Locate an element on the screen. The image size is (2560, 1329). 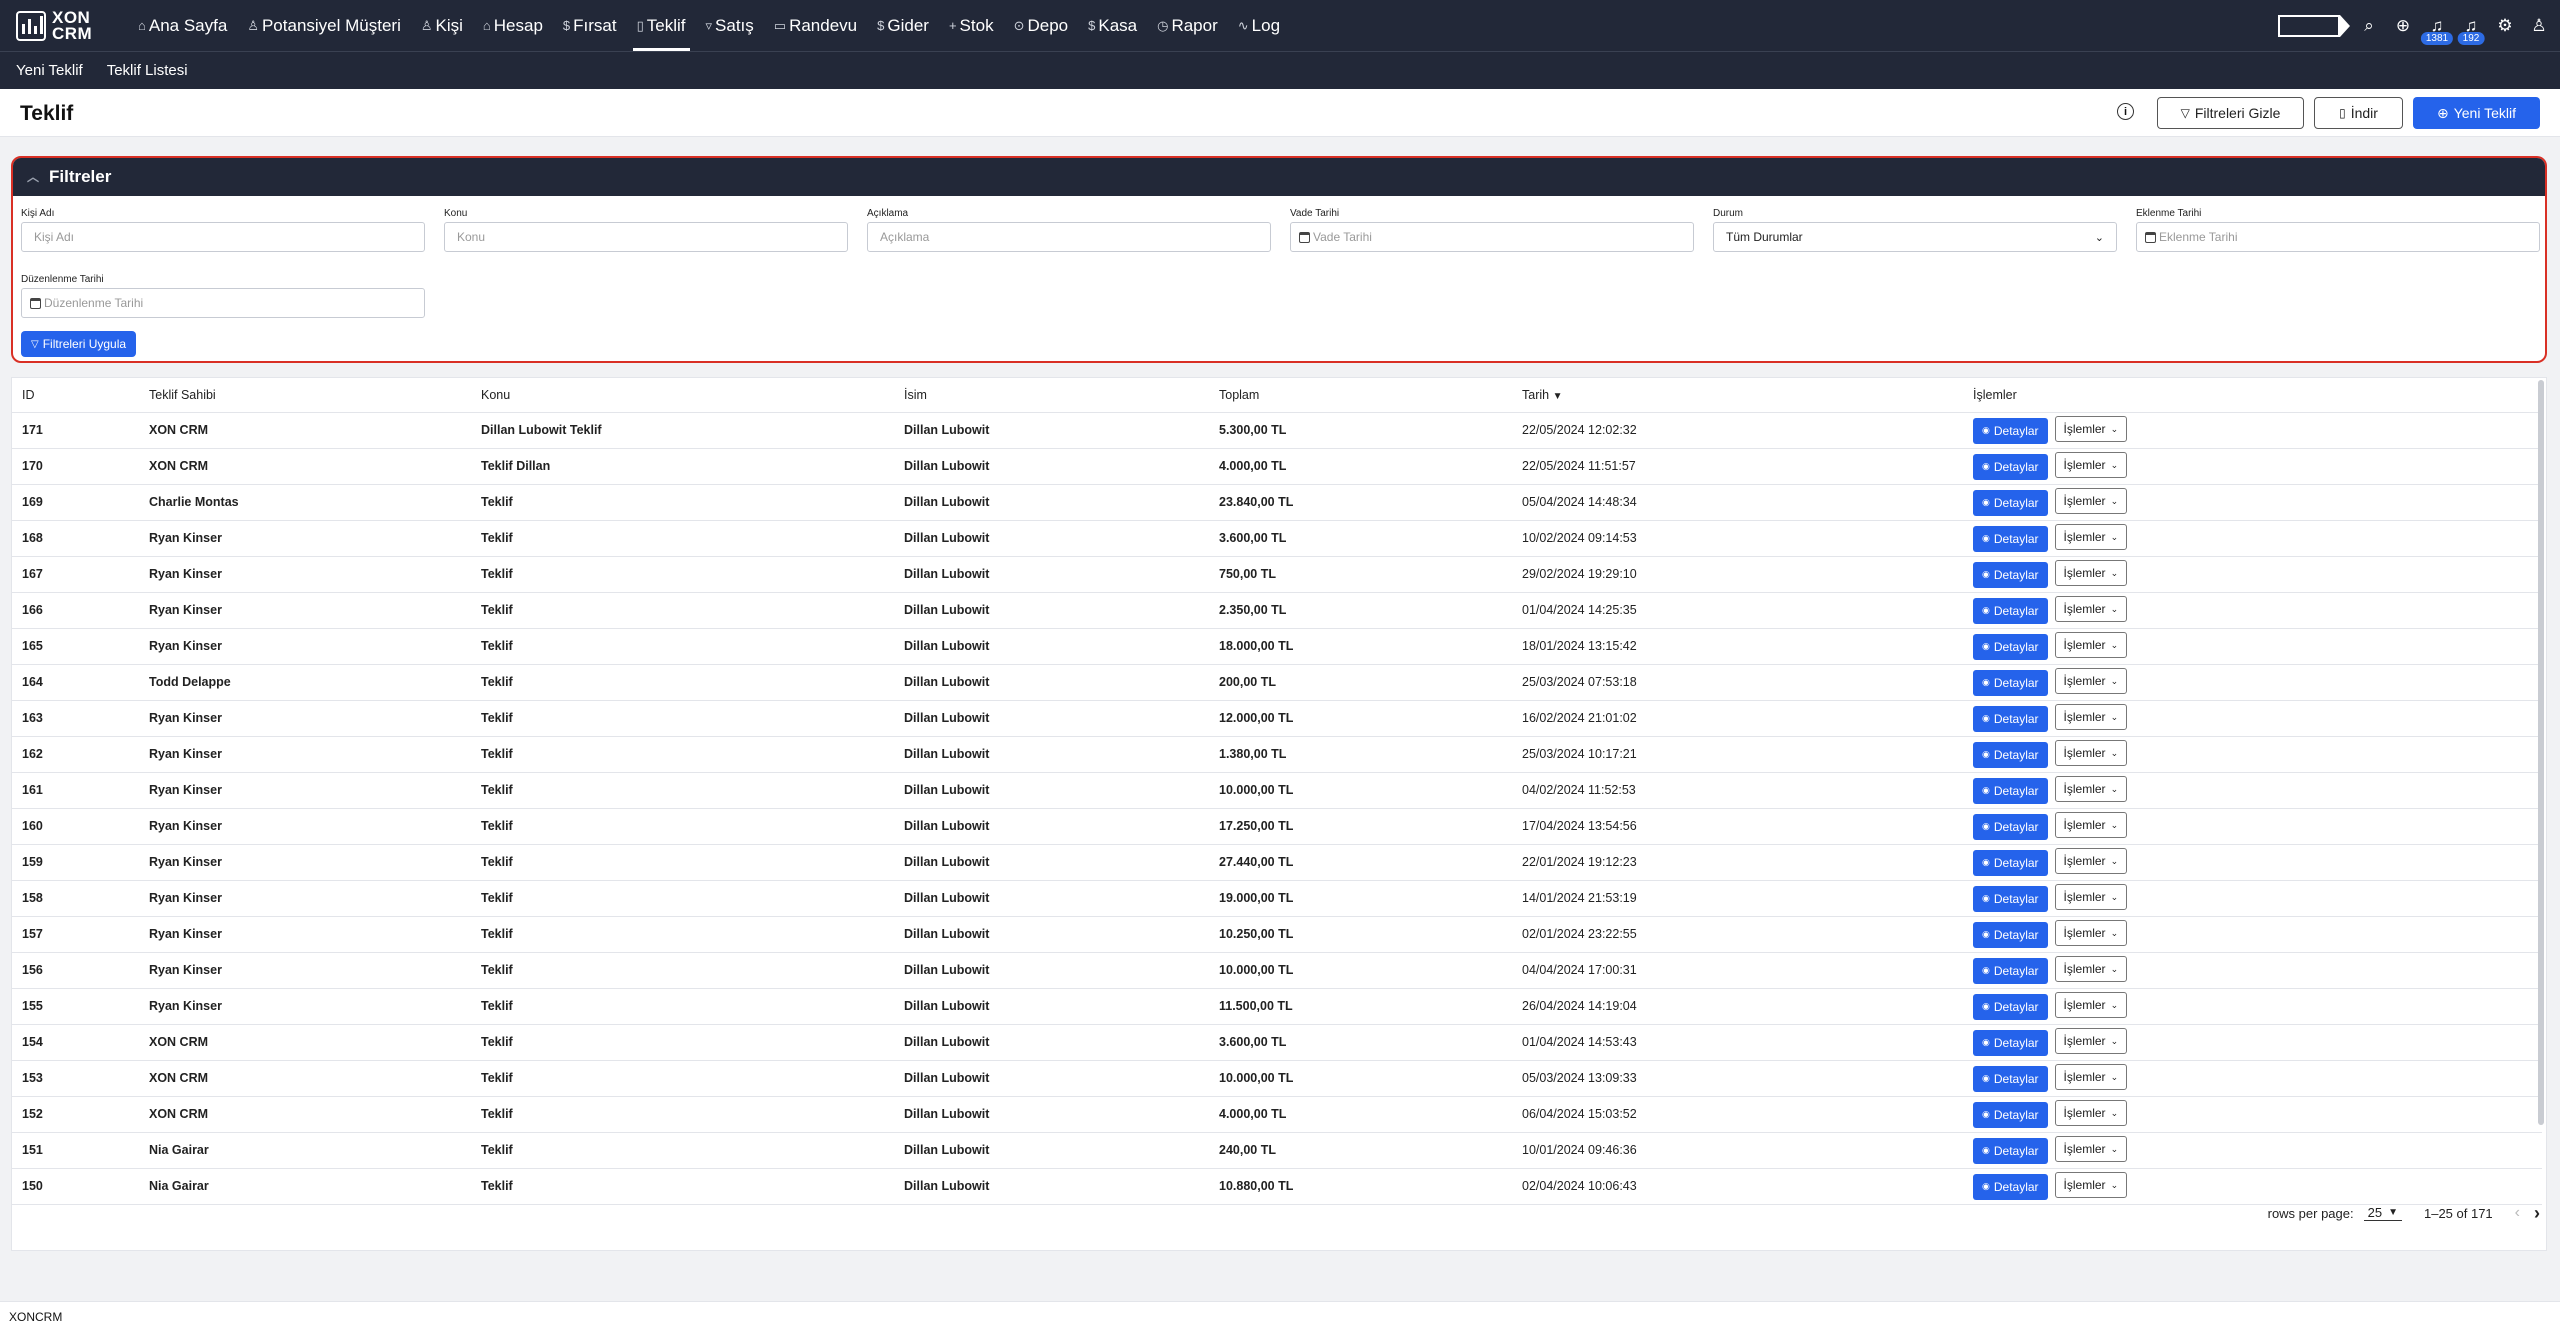
nav-item-0: ⌂ Ana Sayfa is located at coordinates (182, 25).